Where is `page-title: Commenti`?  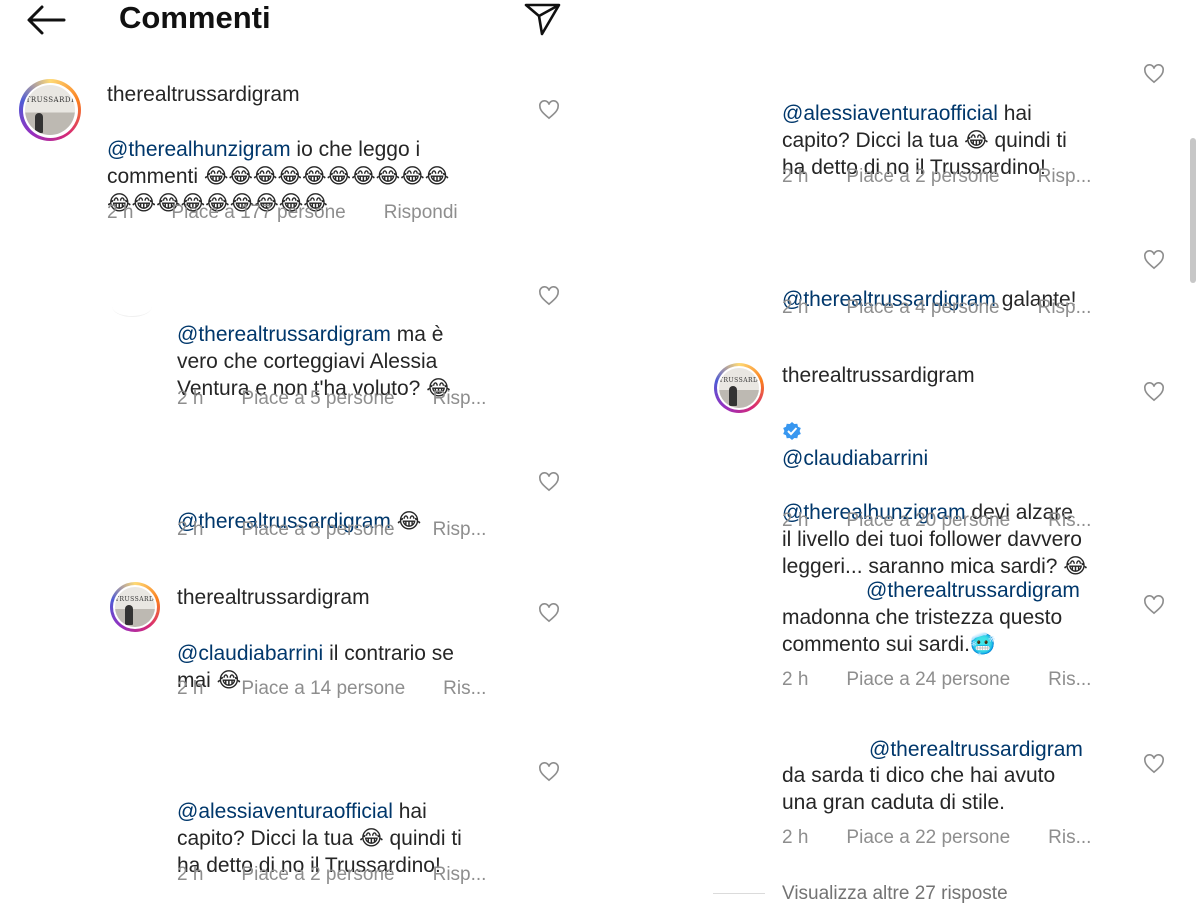
page-title: Commenti is located at coordinates (195, 17).